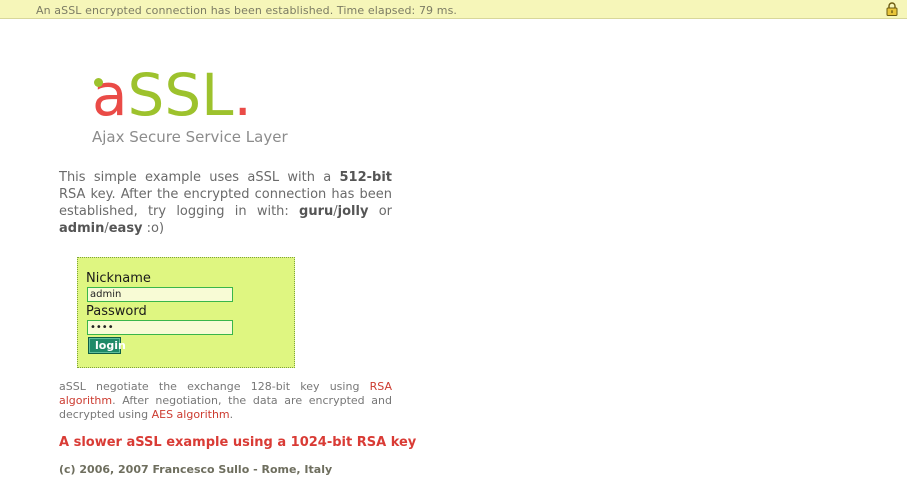 The image size is (907, 504). What do you see at coordinates (160, 294) in the screenshot?
I see `nickname-input` at bounding box center [160, 294].